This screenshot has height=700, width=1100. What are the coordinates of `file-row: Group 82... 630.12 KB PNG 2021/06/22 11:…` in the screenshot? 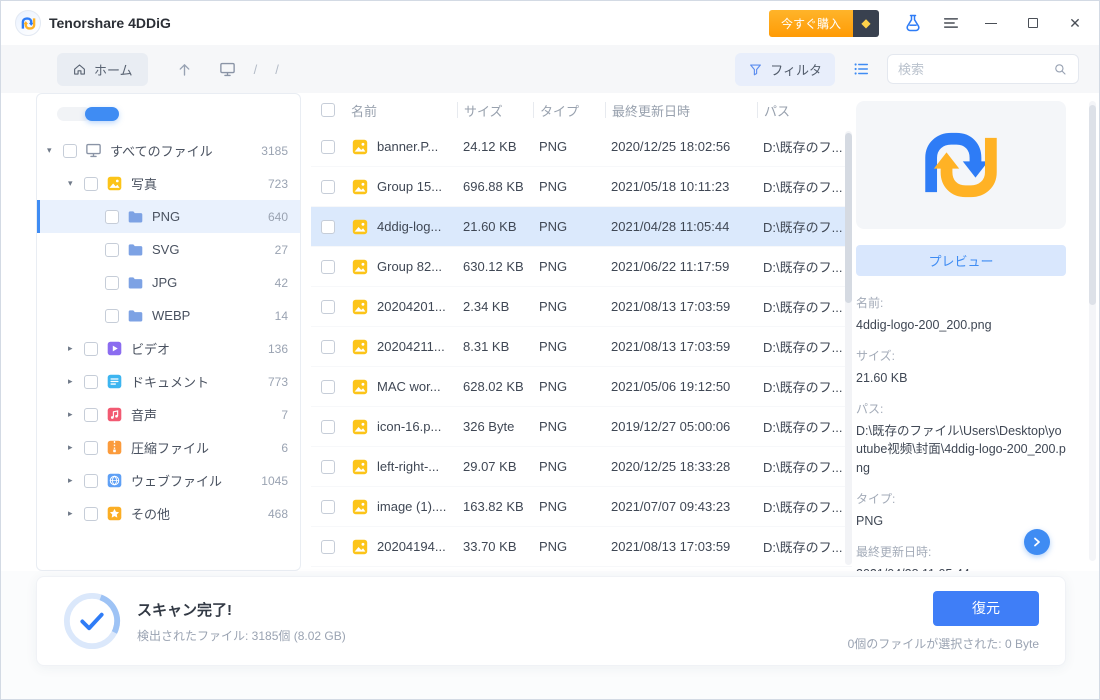 It's located at (581, 267).